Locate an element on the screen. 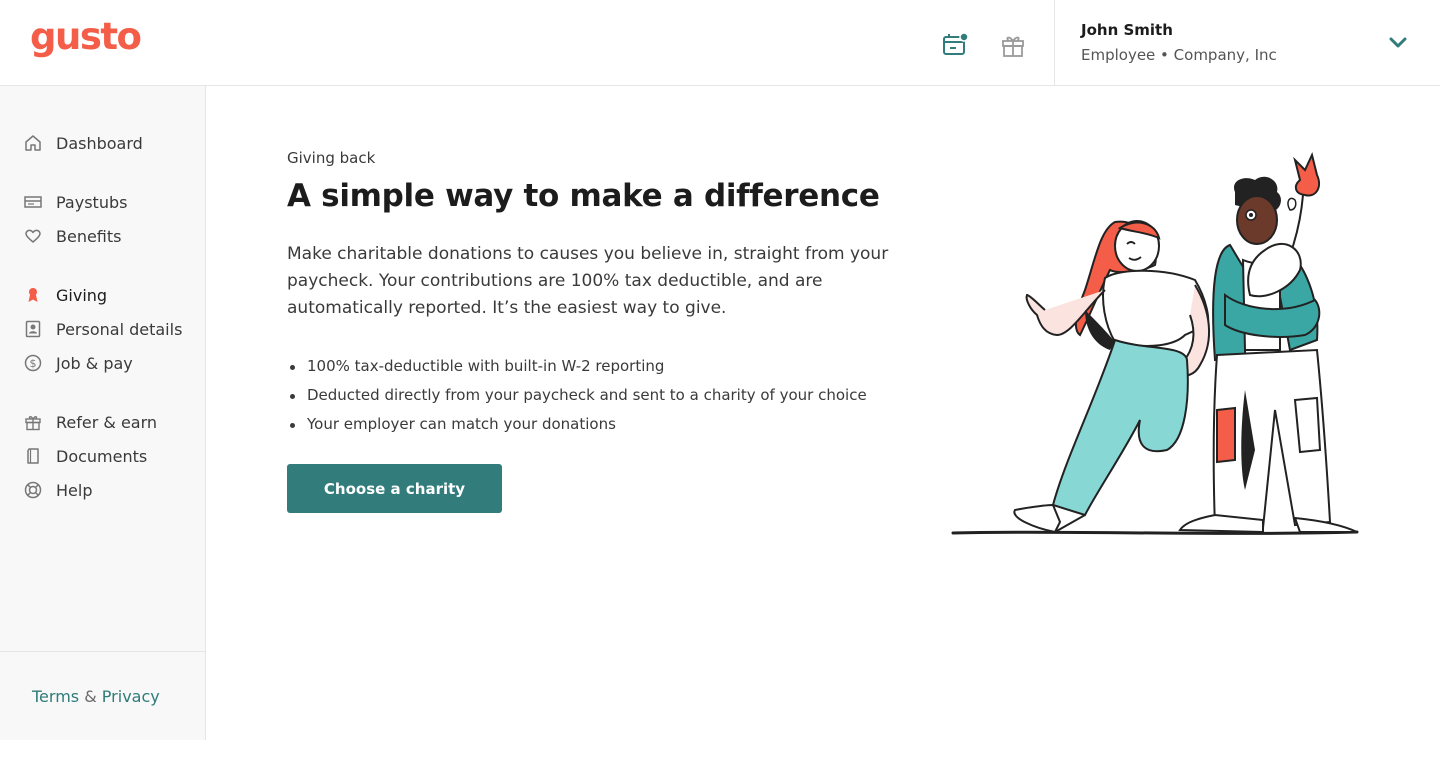  user-role: Employee • Company, Inc is located at coordinates (1179, 55).